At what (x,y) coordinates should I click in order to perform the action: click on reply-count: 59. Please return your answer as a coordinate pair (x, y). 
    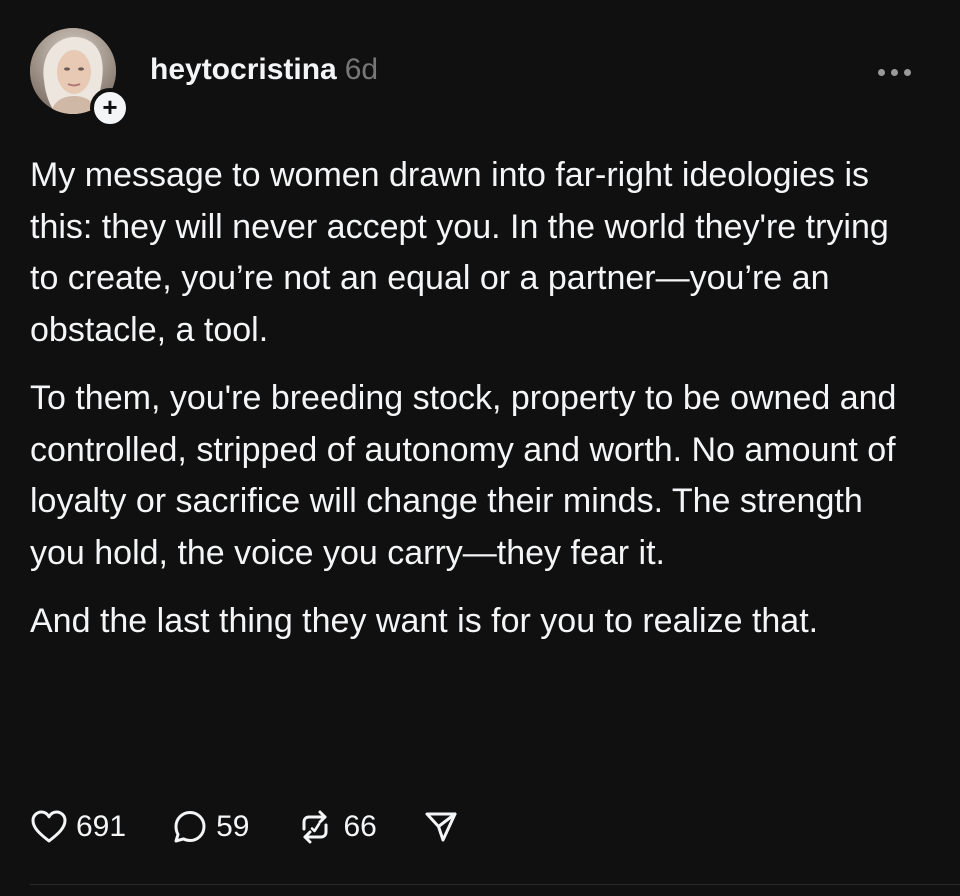
    Looking at the image, I should click on (233, 826).